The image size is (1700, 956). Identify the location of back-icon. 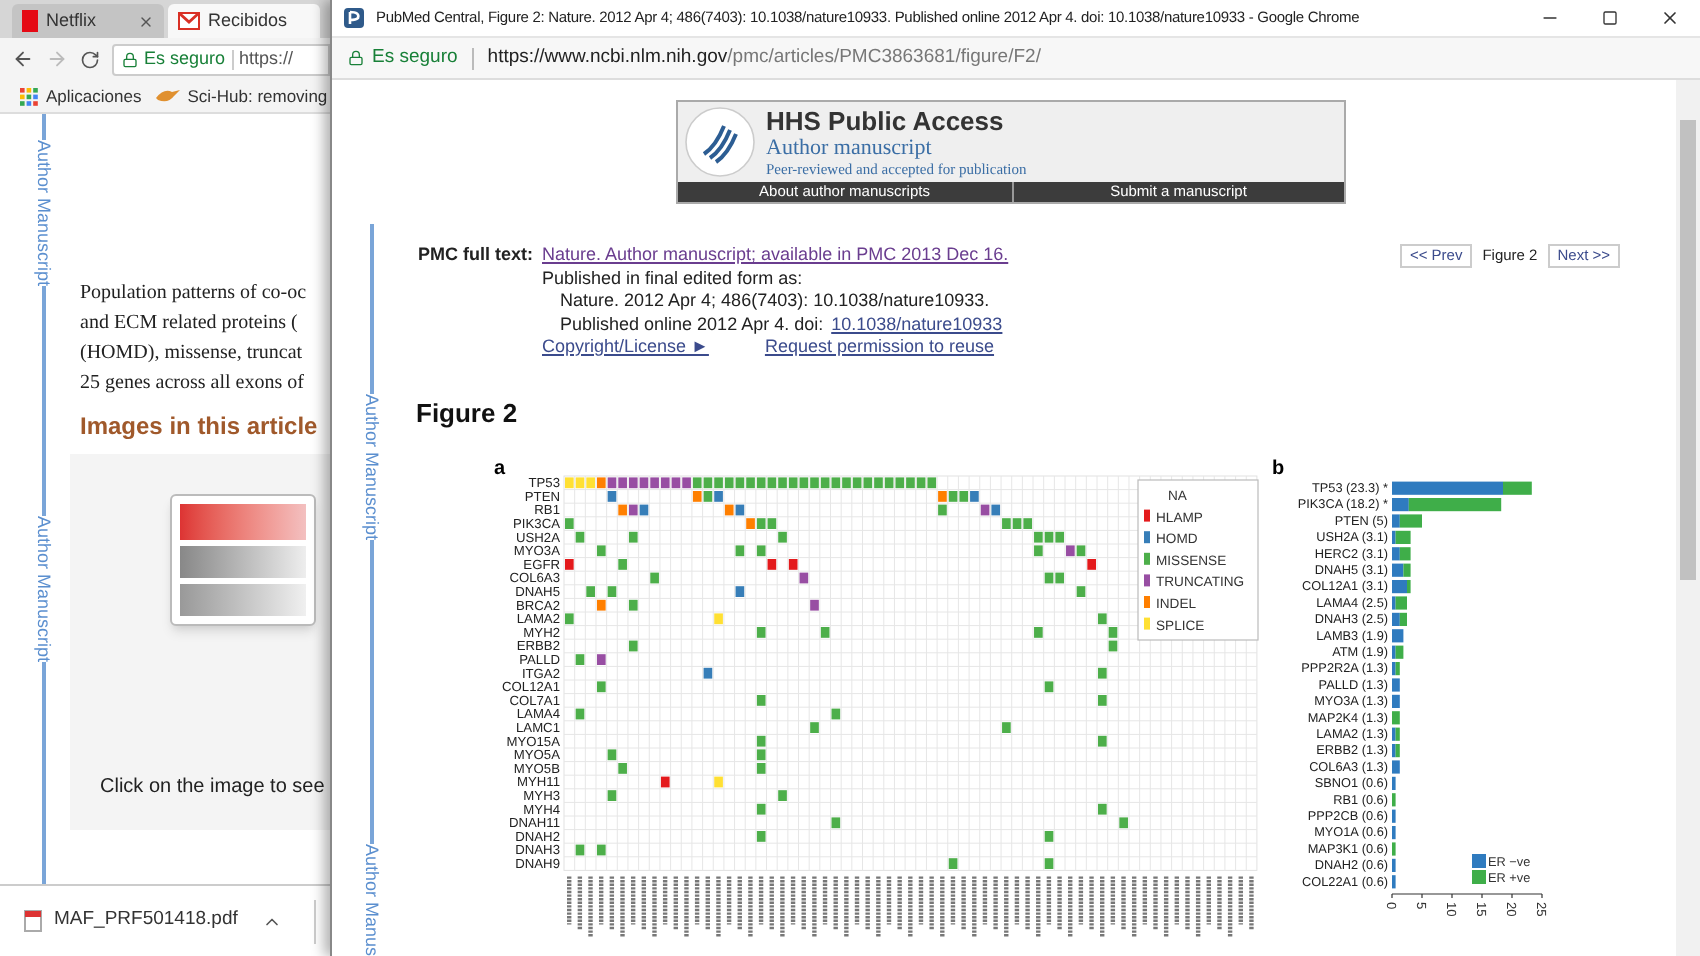
(23, 59).